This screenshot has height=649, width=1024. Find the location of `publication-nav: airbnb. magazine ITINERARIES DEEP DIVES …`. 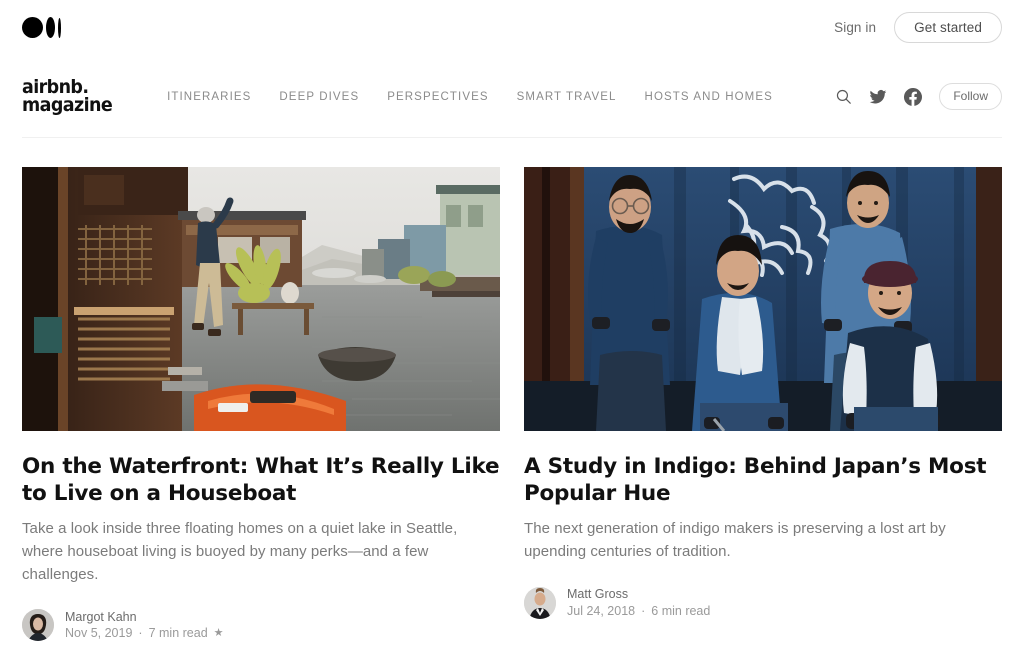

publication-nav: airbnb. magazine ITINERARIES DEEP DIVES … is located at coordinates (512, 96).